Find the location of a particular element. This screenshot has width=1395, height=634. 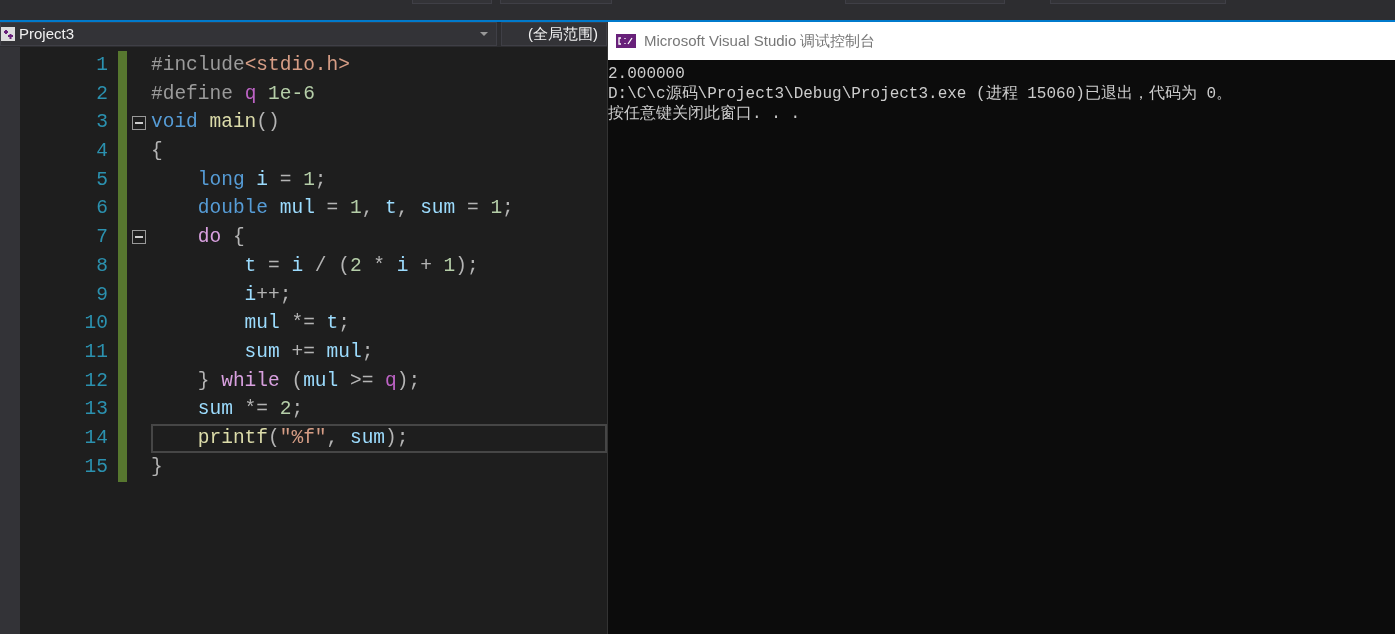

line-number: 15 is located at coordinates (96, 467).